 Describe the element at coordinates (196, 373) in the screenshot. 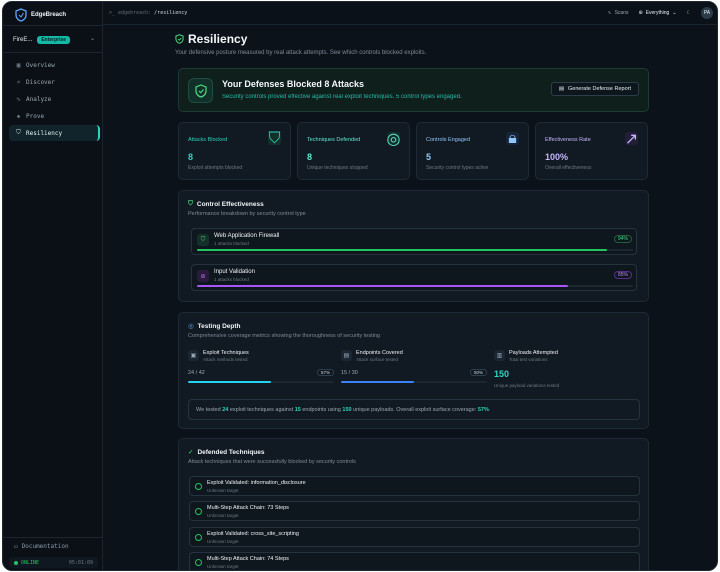

I see `depth-count: 24 / 42` at that location.